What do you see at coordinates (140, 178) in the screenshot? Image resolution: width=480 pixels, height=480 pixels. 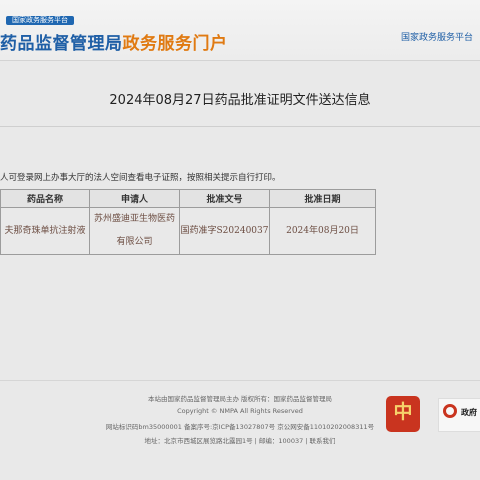 I see `notice-text: 人可登录网上办事大厅的法人空间查看电子证照，按照相关提示自行打印。` at bounding box center [140, 178].